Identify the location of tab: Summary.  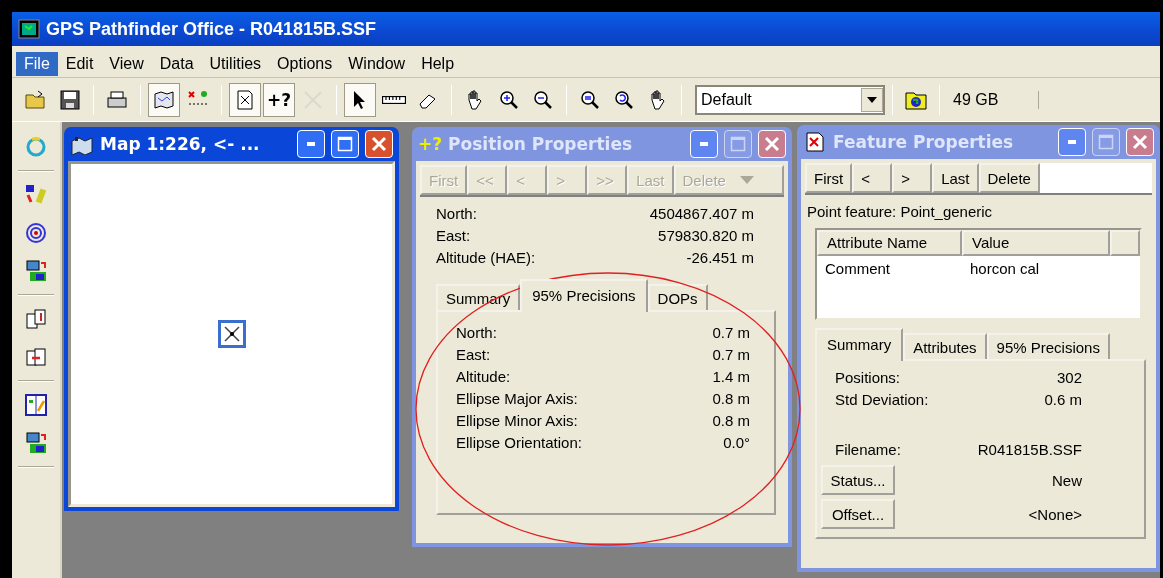
(859, 344).